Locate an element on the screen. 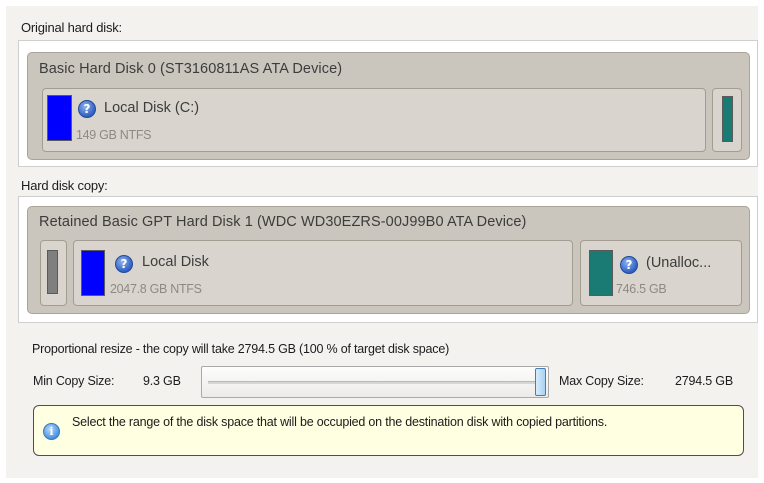 Image resolution: width=764 pixels, height=483 pixels. partition-size: 746.5 GB is located at coordinates (641, 289).